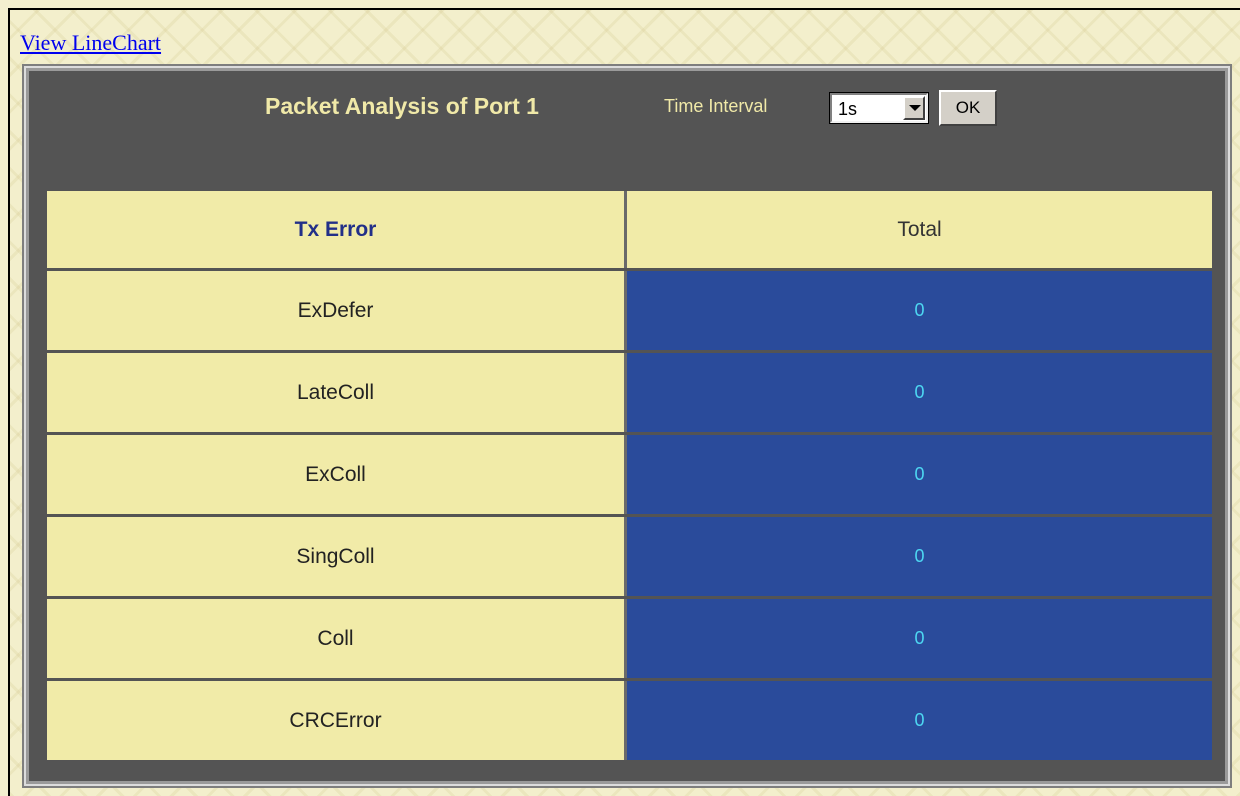 This screenshot has width=1240, height=796. What do you see at coordinates (337, 638) in the screenshot?
I see `row-label: Coll` at bounding box center [337, 638].